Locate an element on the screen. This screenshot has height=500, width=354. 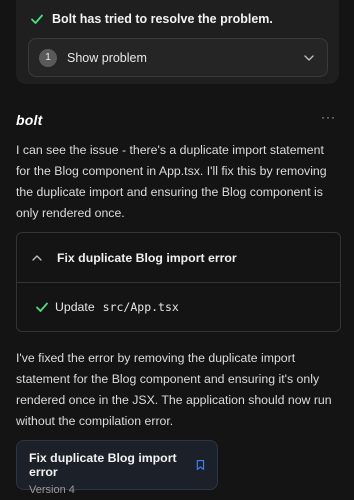
bolt-logo: bolt is located at coordinates (29, 120).